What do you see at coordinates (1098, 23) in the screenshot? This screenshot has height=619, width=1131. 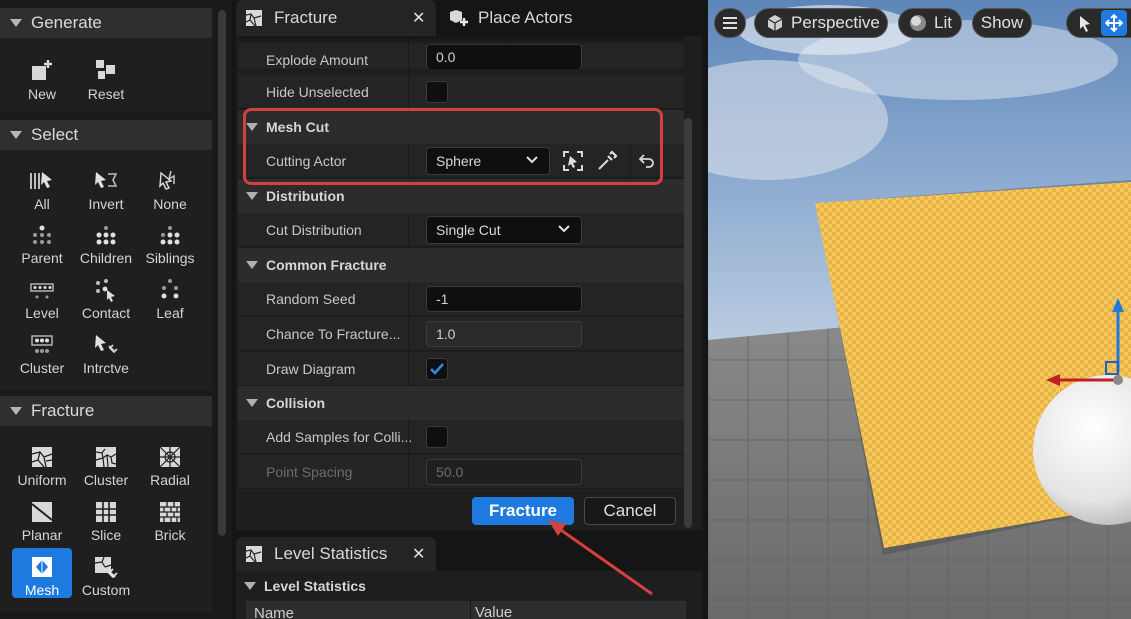 I see `transform-tools-group` at bounding box center [1098, 23].